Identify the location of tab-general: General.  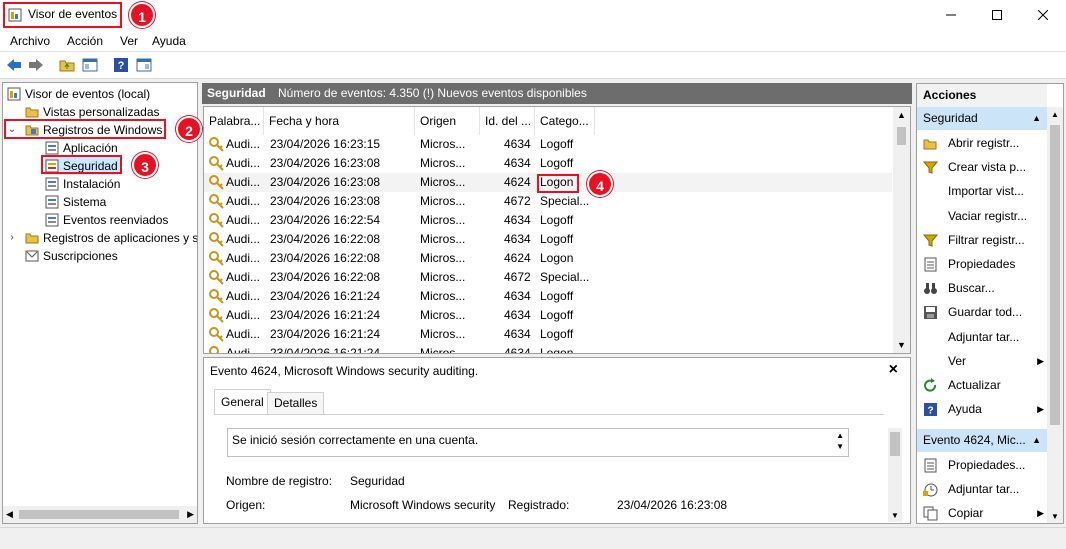
(242, 402).